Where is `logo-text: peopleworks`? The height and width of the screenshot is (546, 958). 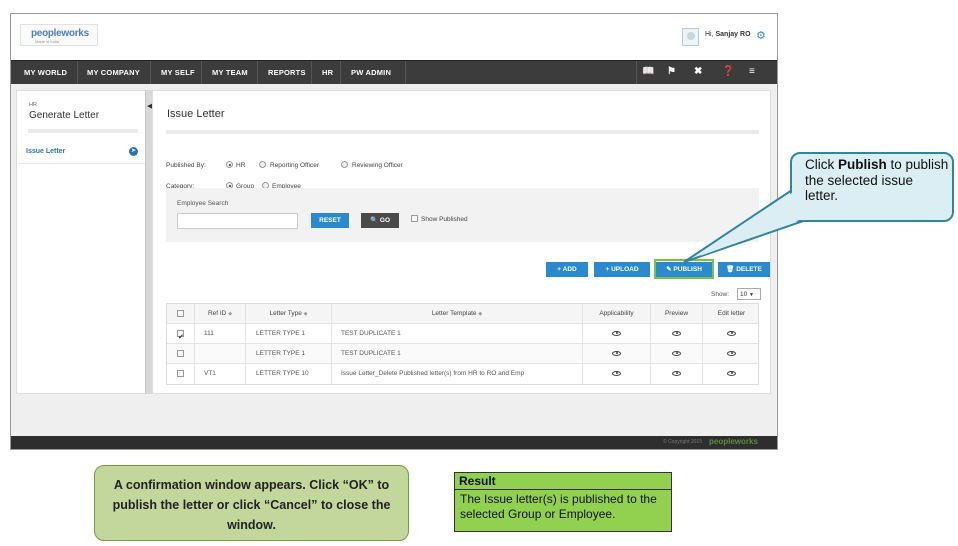 logo-text: peopleworks is located at coordinates (60, 33).